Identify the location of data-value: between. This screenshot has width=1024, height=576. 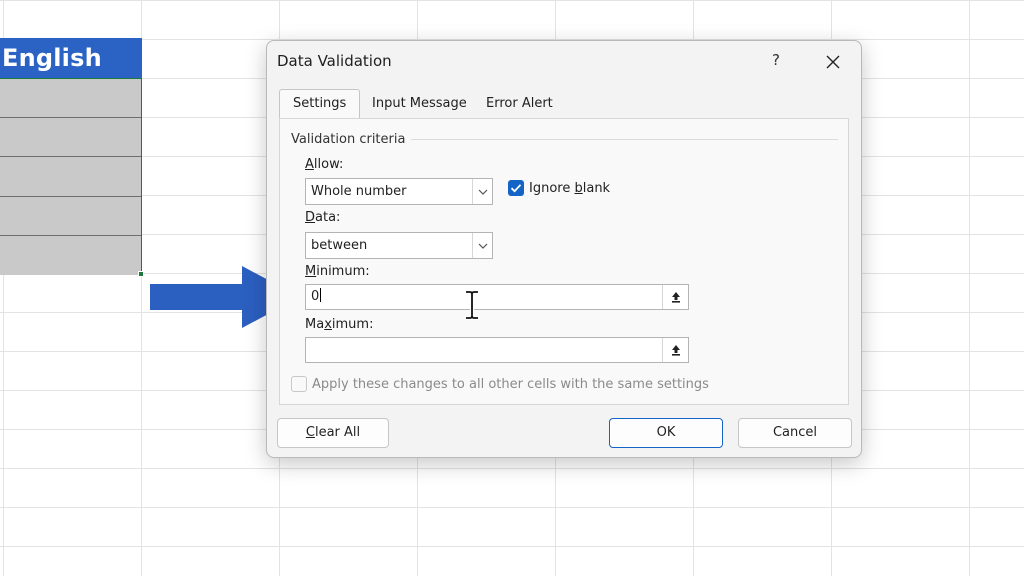
(339, 245).